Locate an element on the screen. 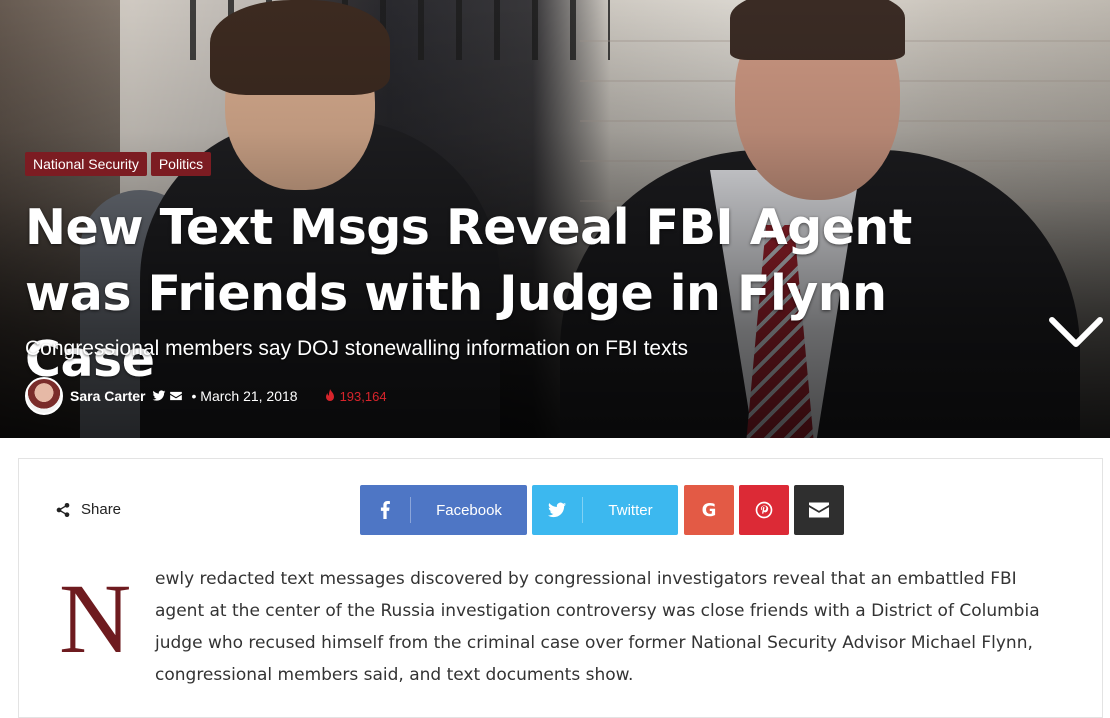 The image size is (1110, 718). pinterest-icon is located at coordinates (764, 510).